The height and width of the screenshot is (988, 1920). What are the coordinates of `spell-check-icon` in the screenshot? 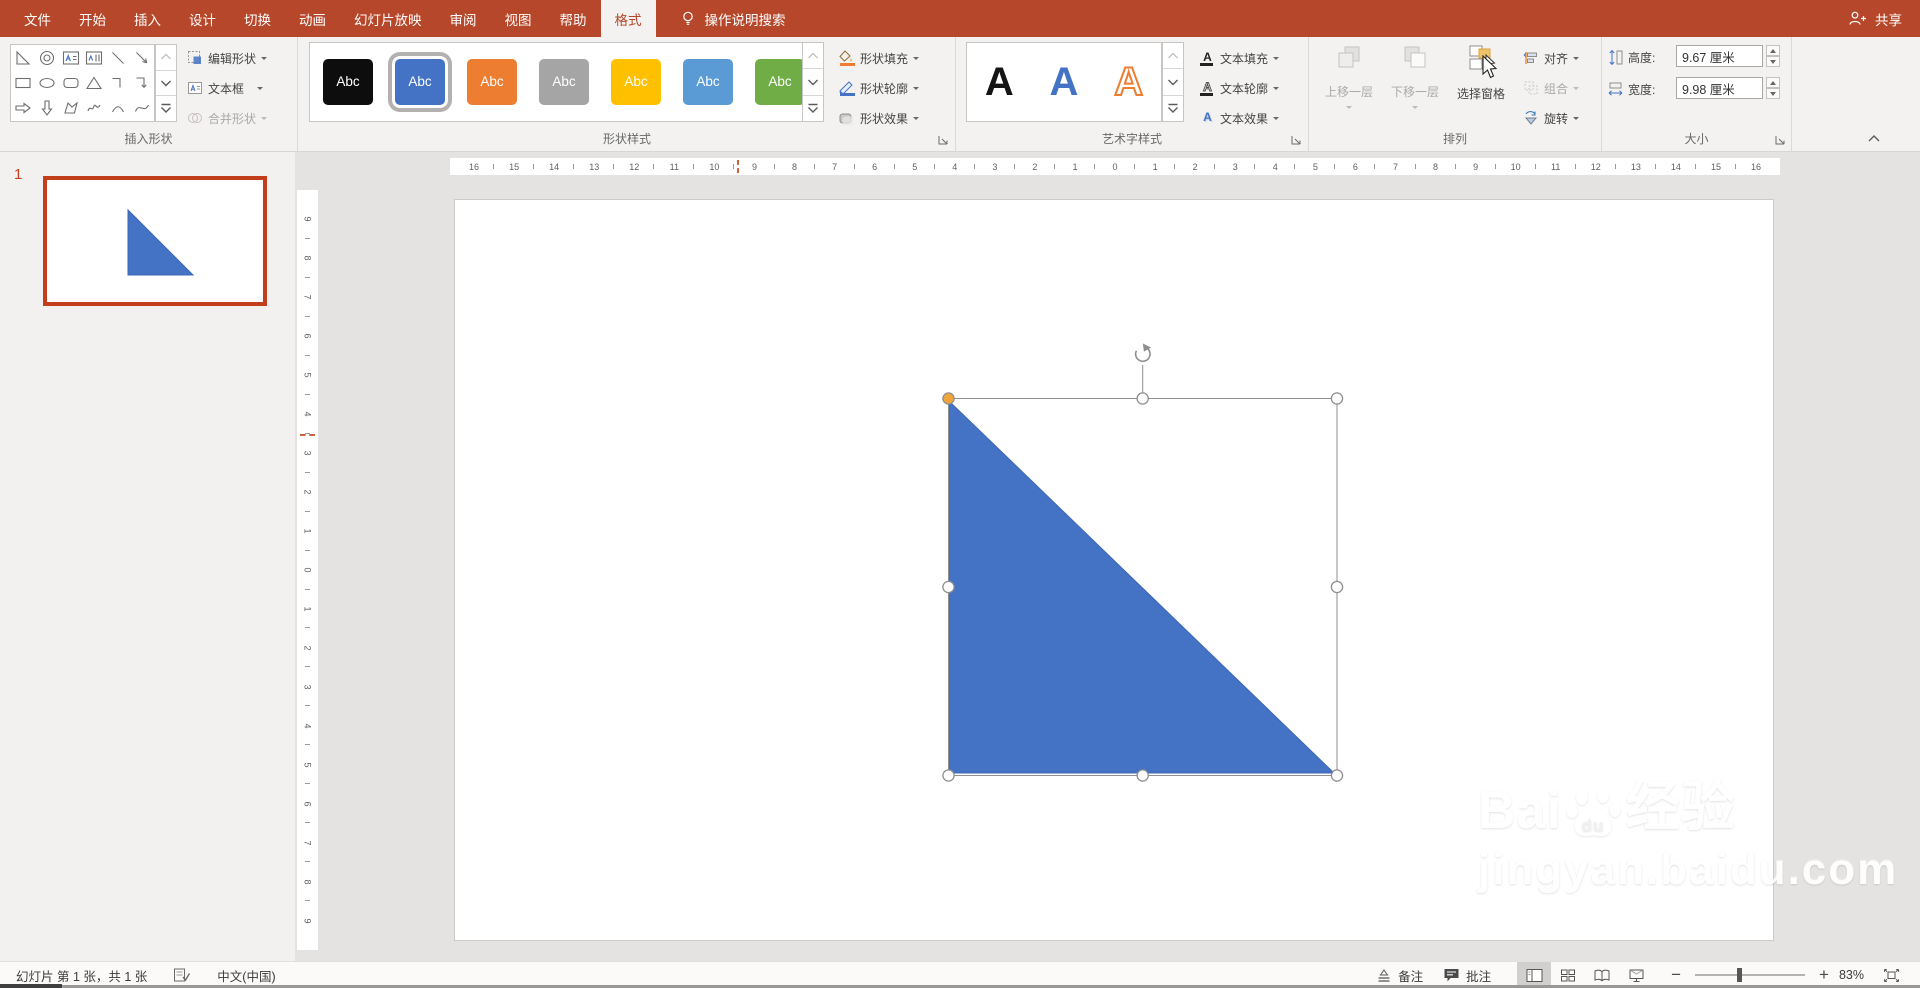 It's located at (182, 975).